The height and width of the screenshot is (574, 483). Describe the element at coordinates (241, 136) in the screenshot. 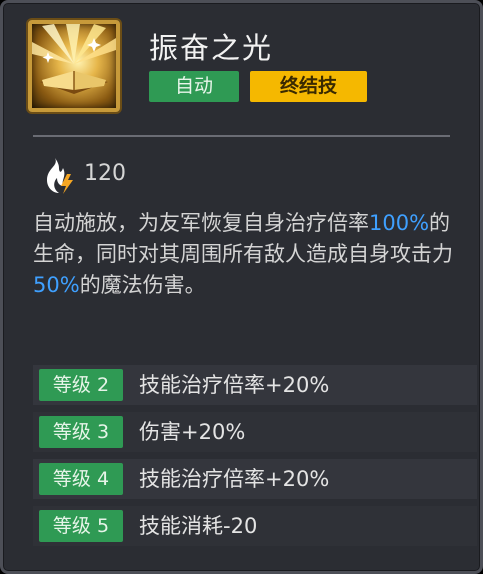

I see `divider` at that location.